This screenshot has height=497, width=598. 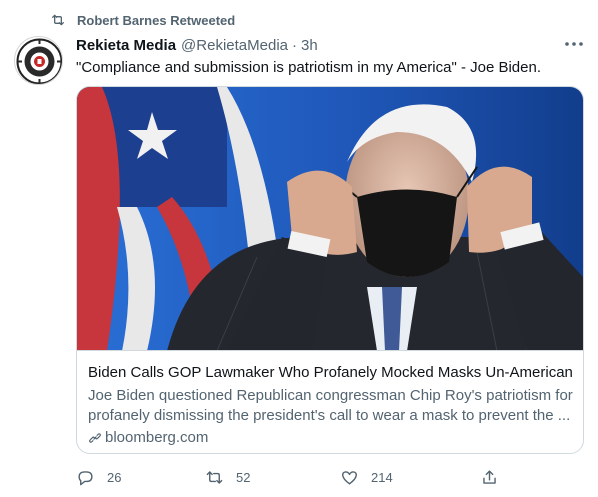 What do you see at coordinates (157, 437) in the screenshot?
I see `card-domain-text: bloomberg.com` at bounding box center [157, 437].